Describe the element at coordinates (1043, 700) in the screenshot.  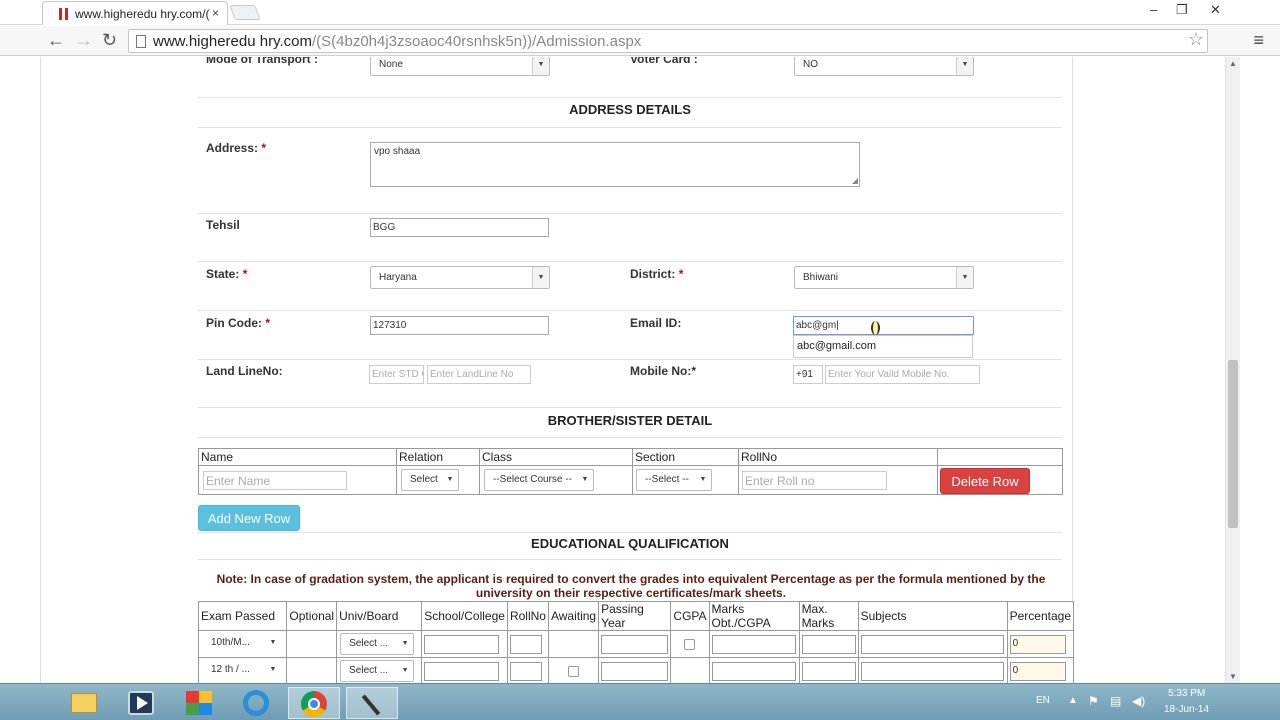
I see `language-indicator: EN` at that location.